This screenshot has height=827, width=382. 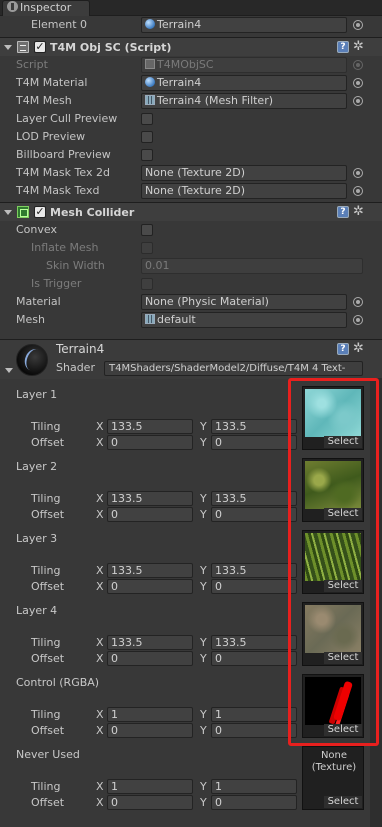 I want to click on billboard-preview-checkbox, so click(x=147, y=155).